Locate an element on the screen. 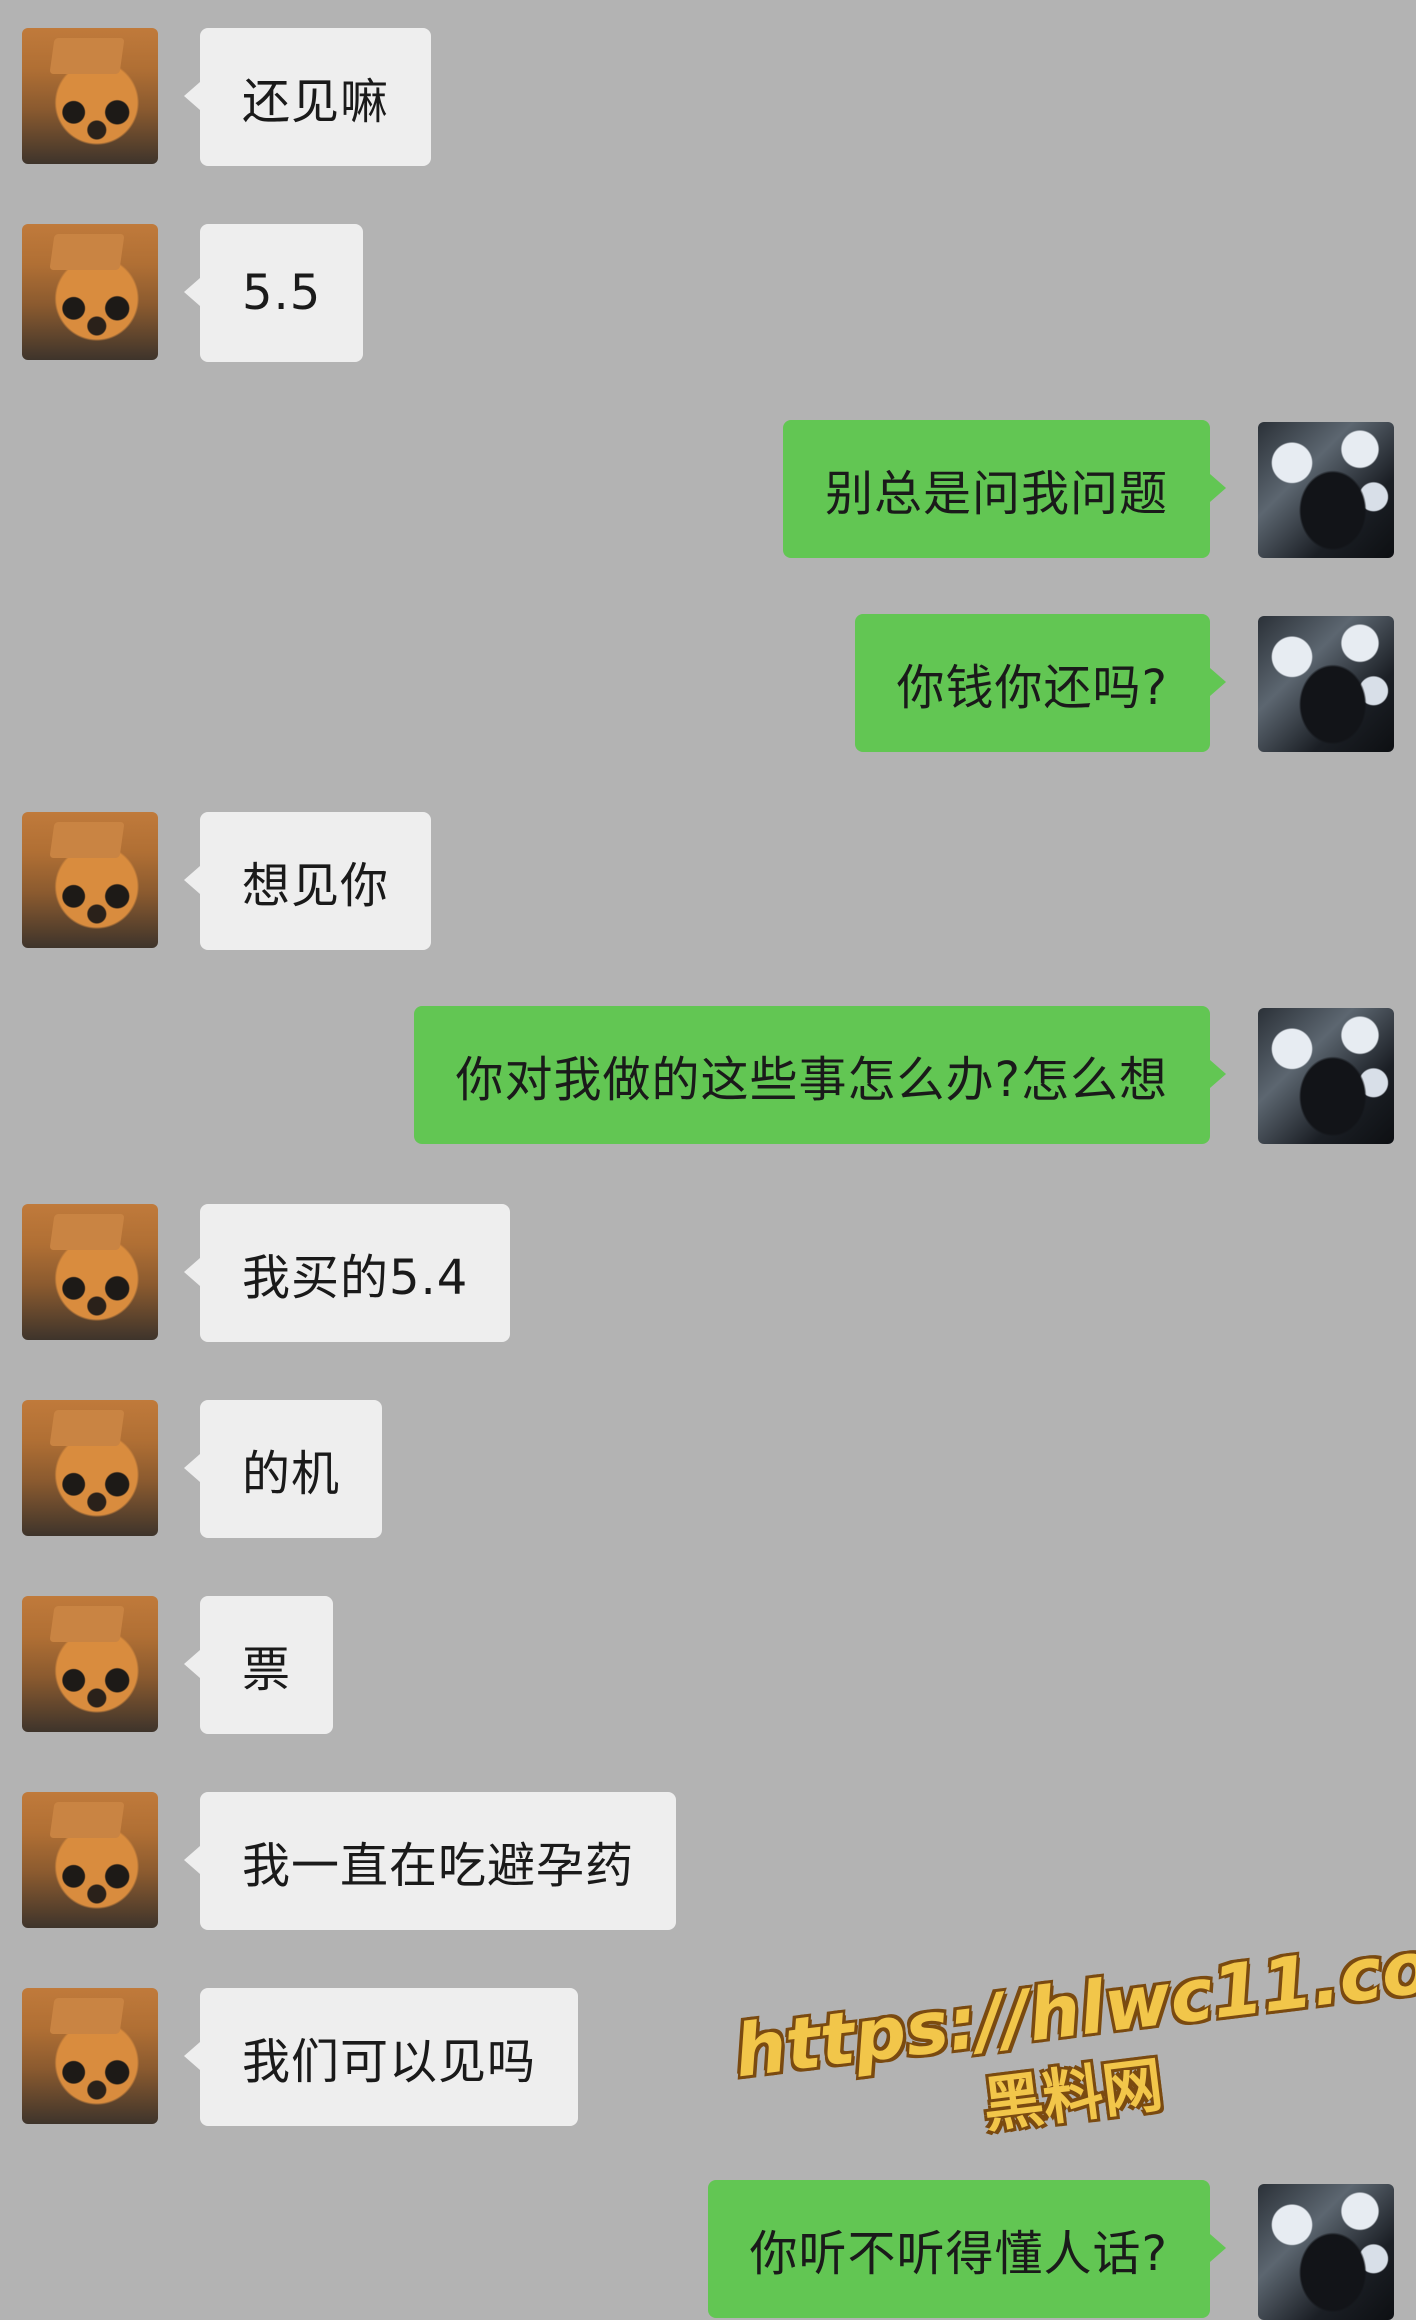 The width and height of the screenshot is (1416, 2320). incoming-message-bubble: 票 is located at coordinates (258, 1665).